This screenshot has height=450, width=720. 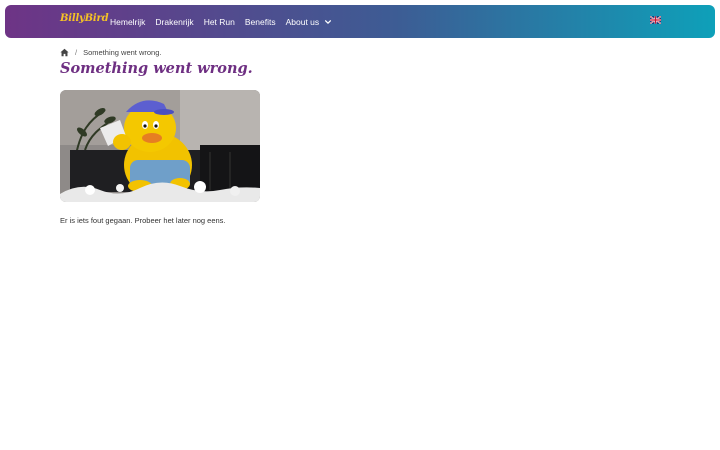 I want to click on nav-item-hemelrijk: Hemelrijk, so click(x=127, y=22).